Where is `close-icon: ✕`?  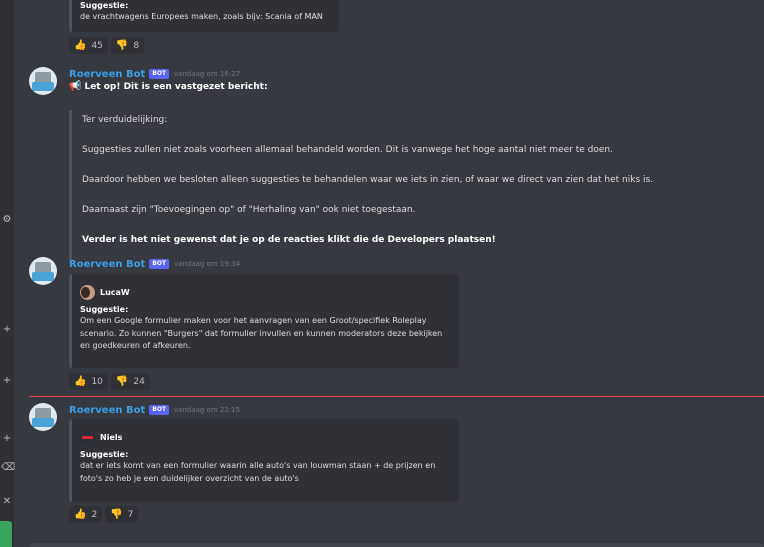
close-icon: ✕ is located at coordinates (7, 502).